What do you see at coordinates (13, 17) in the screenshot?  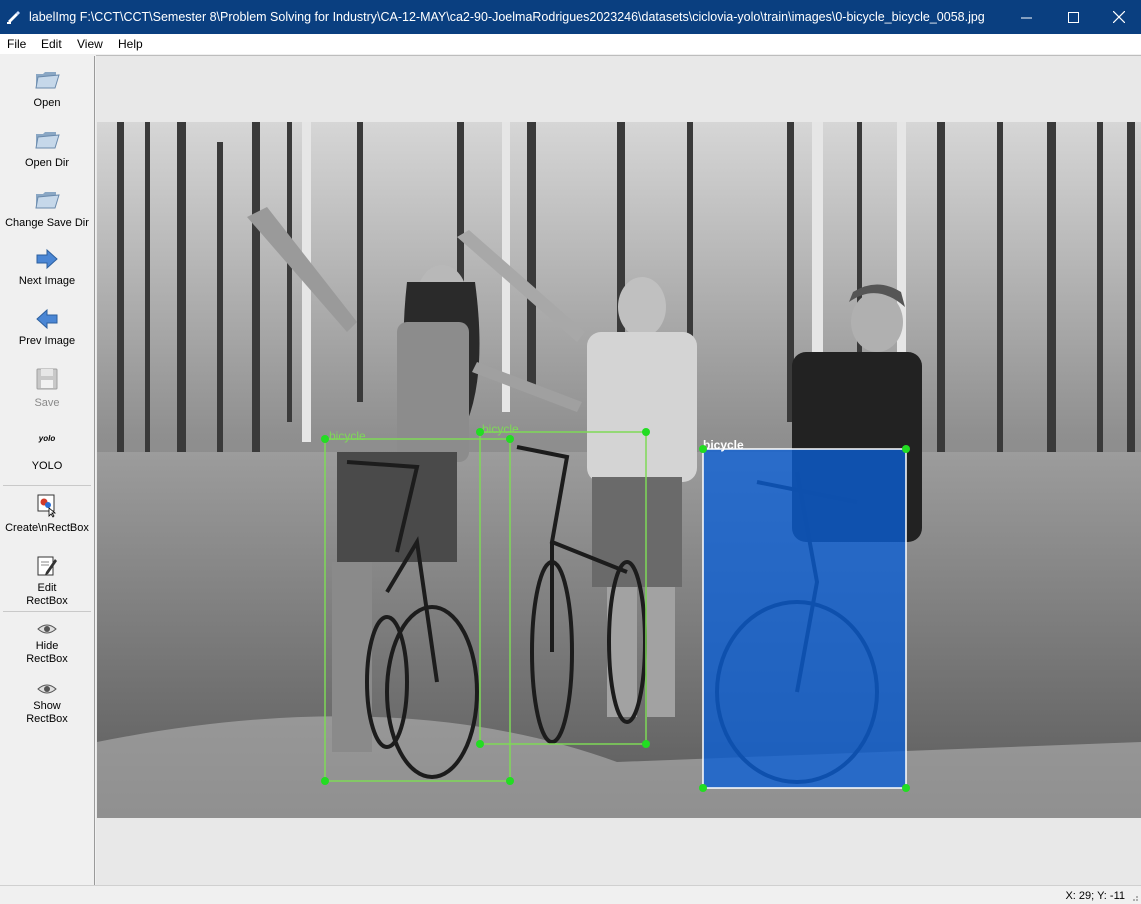 I see `labelimg-app-icon` at bounding box center [13, 17].